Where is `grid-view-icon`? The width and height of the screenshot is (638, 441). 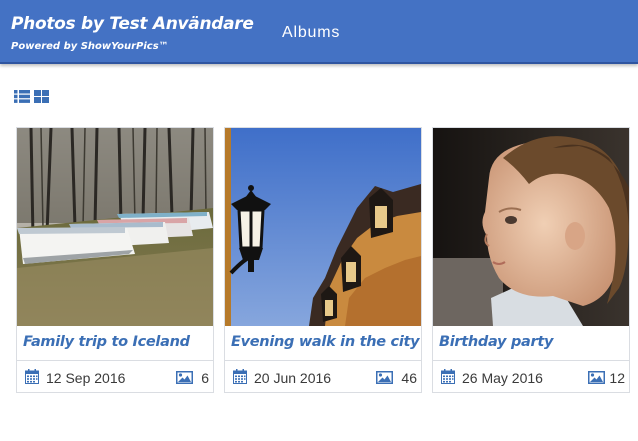
grid-view-icon is located at coordinates (41, 99).